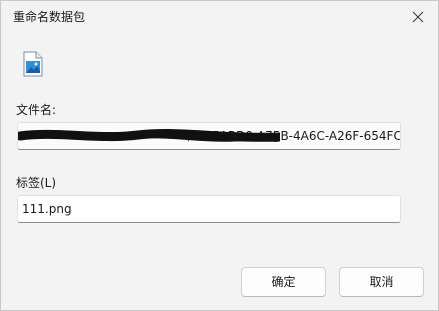 This screenshot has height=311, width=439. What do you see at coordinates (209, 209) in the screenshot?
I see `tags-field: 111.png` at bounding box center [209, 209].